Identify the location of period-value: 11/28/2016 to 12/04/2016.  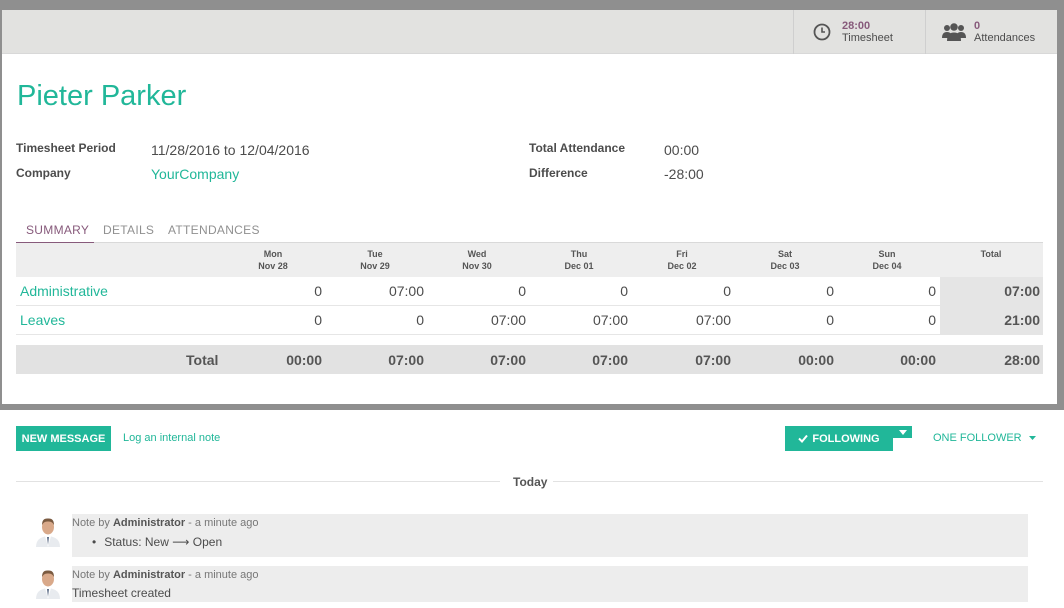
(230, 150).